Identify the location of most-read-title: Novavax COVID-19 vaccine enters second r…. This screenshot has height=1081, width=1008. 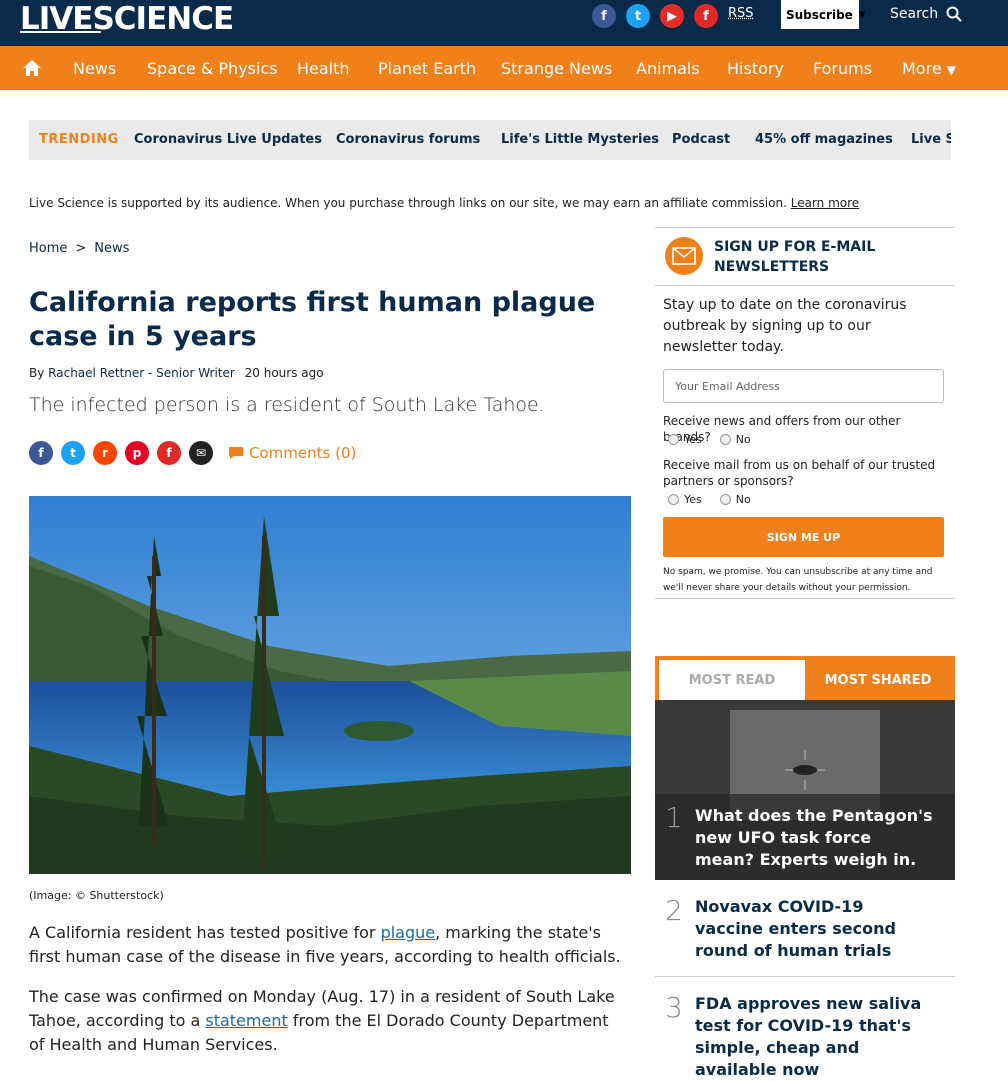
(815, 929).